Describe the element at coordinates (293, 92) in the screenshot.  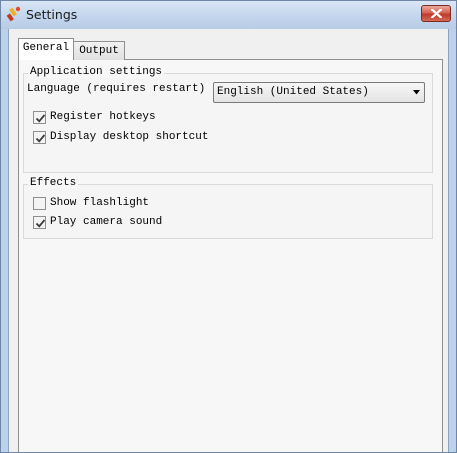
I see `language-select-value: English (United States)` at that location.